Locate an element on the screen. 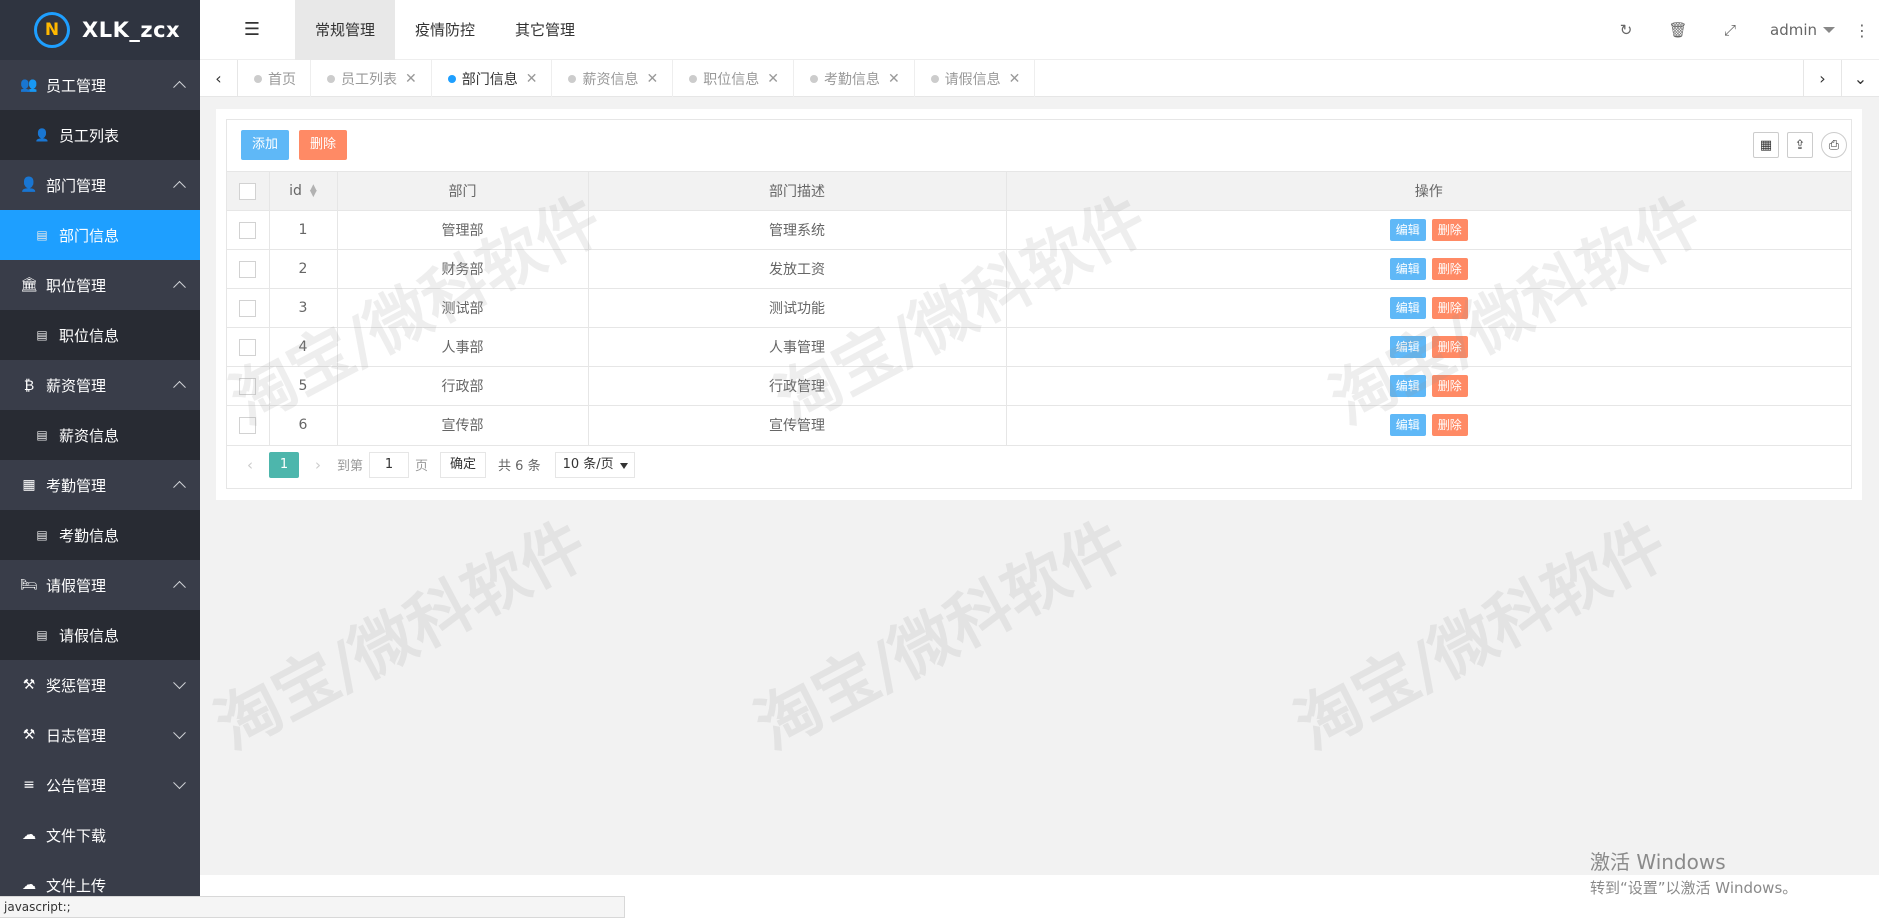 The width and height of the screenshot is (1879, 918). top-menu-item-2: 其它管理 is located at coordinates (545, 30).